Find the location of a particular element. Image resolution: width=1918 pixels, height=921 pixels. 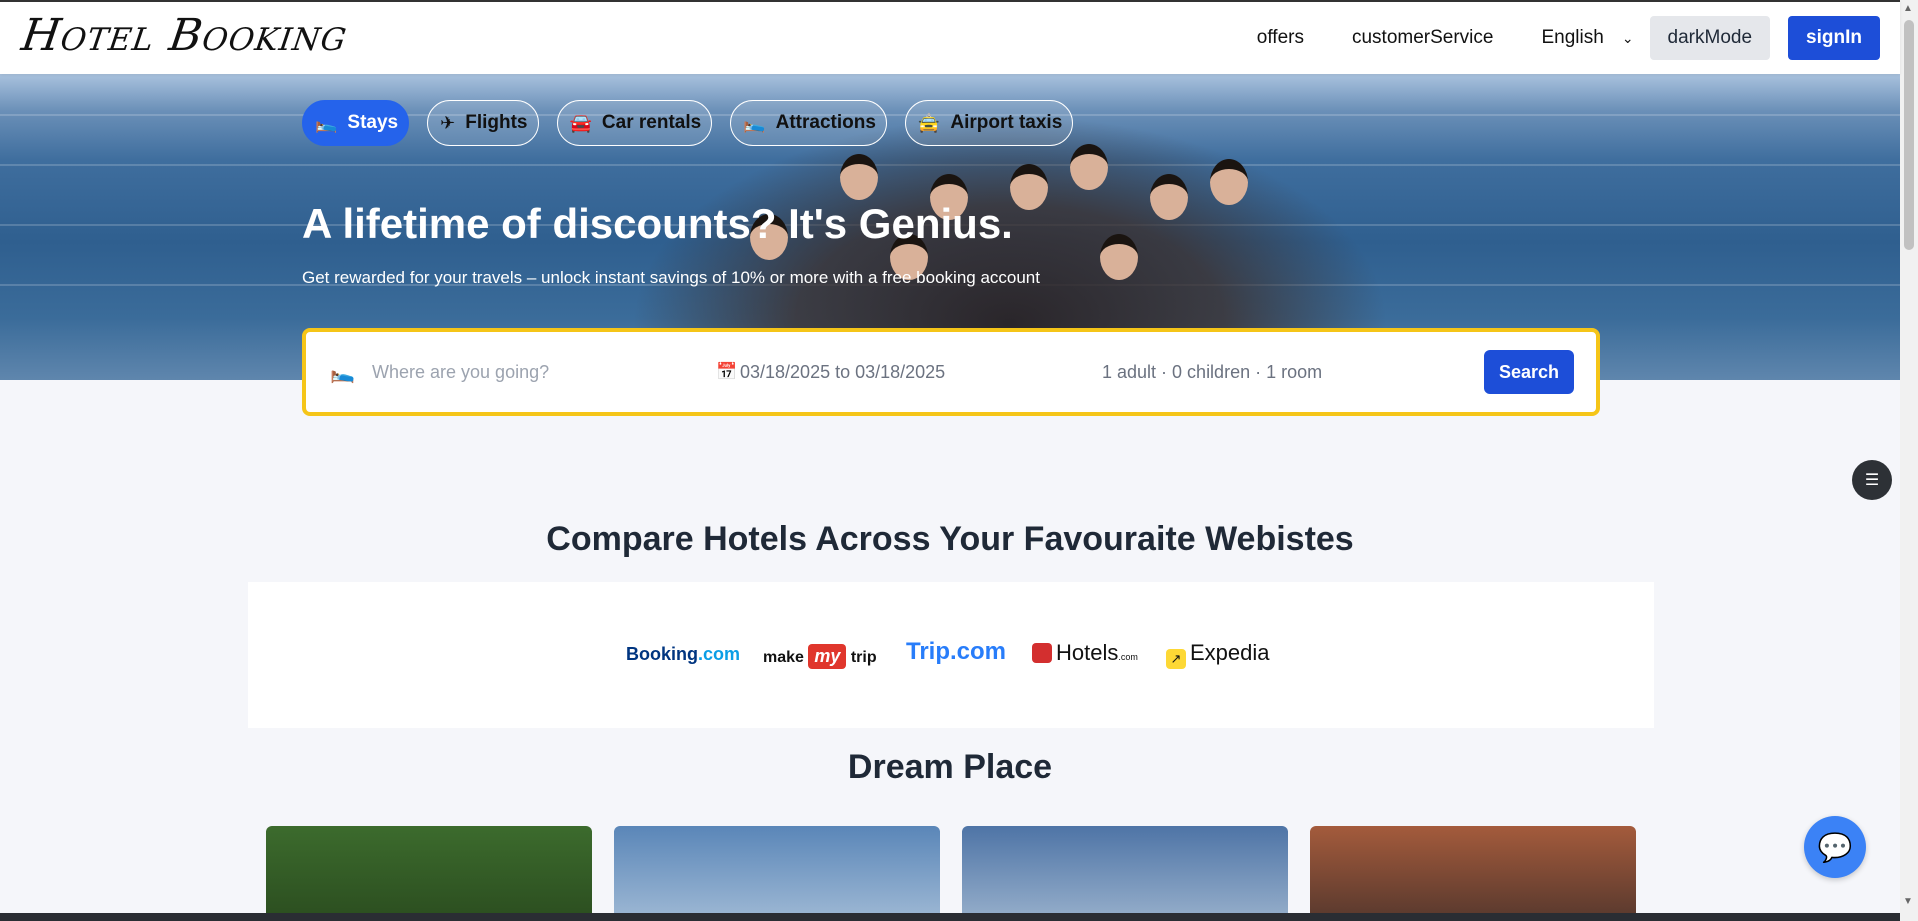

tab-label: Flights is located at coordinates (496, 122).